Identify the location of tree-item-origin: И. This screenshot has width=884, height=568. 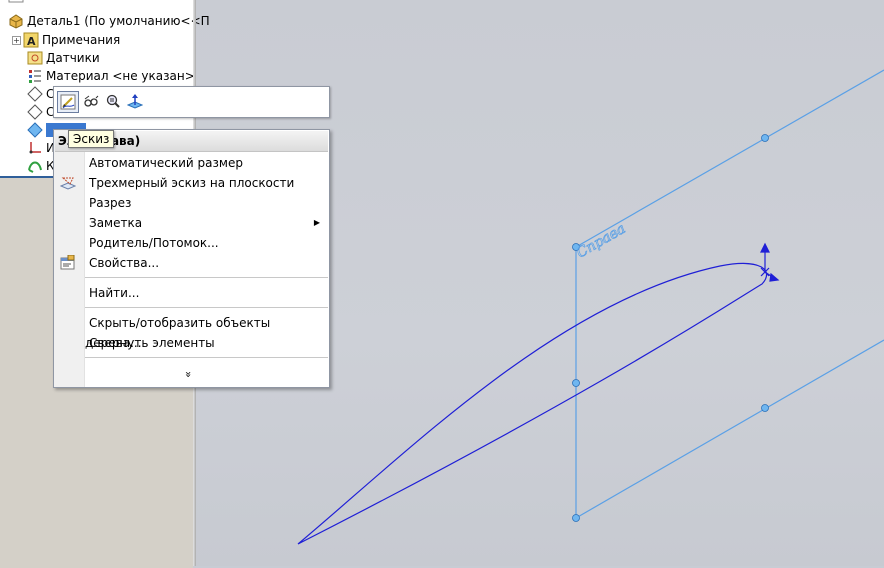
(41, 148).